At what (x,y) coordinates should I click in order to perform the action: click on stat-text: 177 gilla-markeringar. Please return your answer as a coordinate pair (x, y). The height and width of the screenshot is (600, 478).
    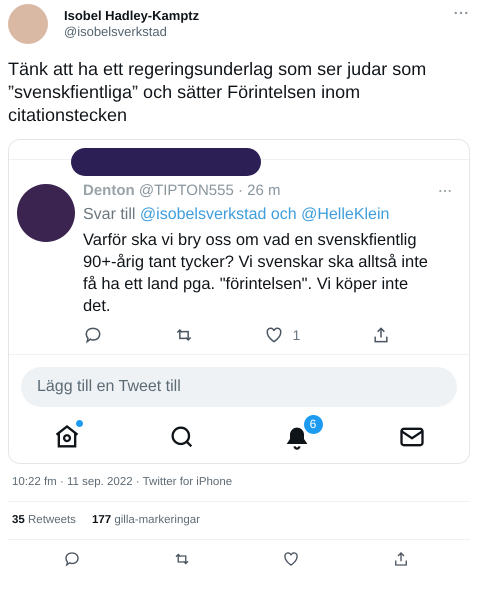
    Looking at the image, I should click on (146, 520).